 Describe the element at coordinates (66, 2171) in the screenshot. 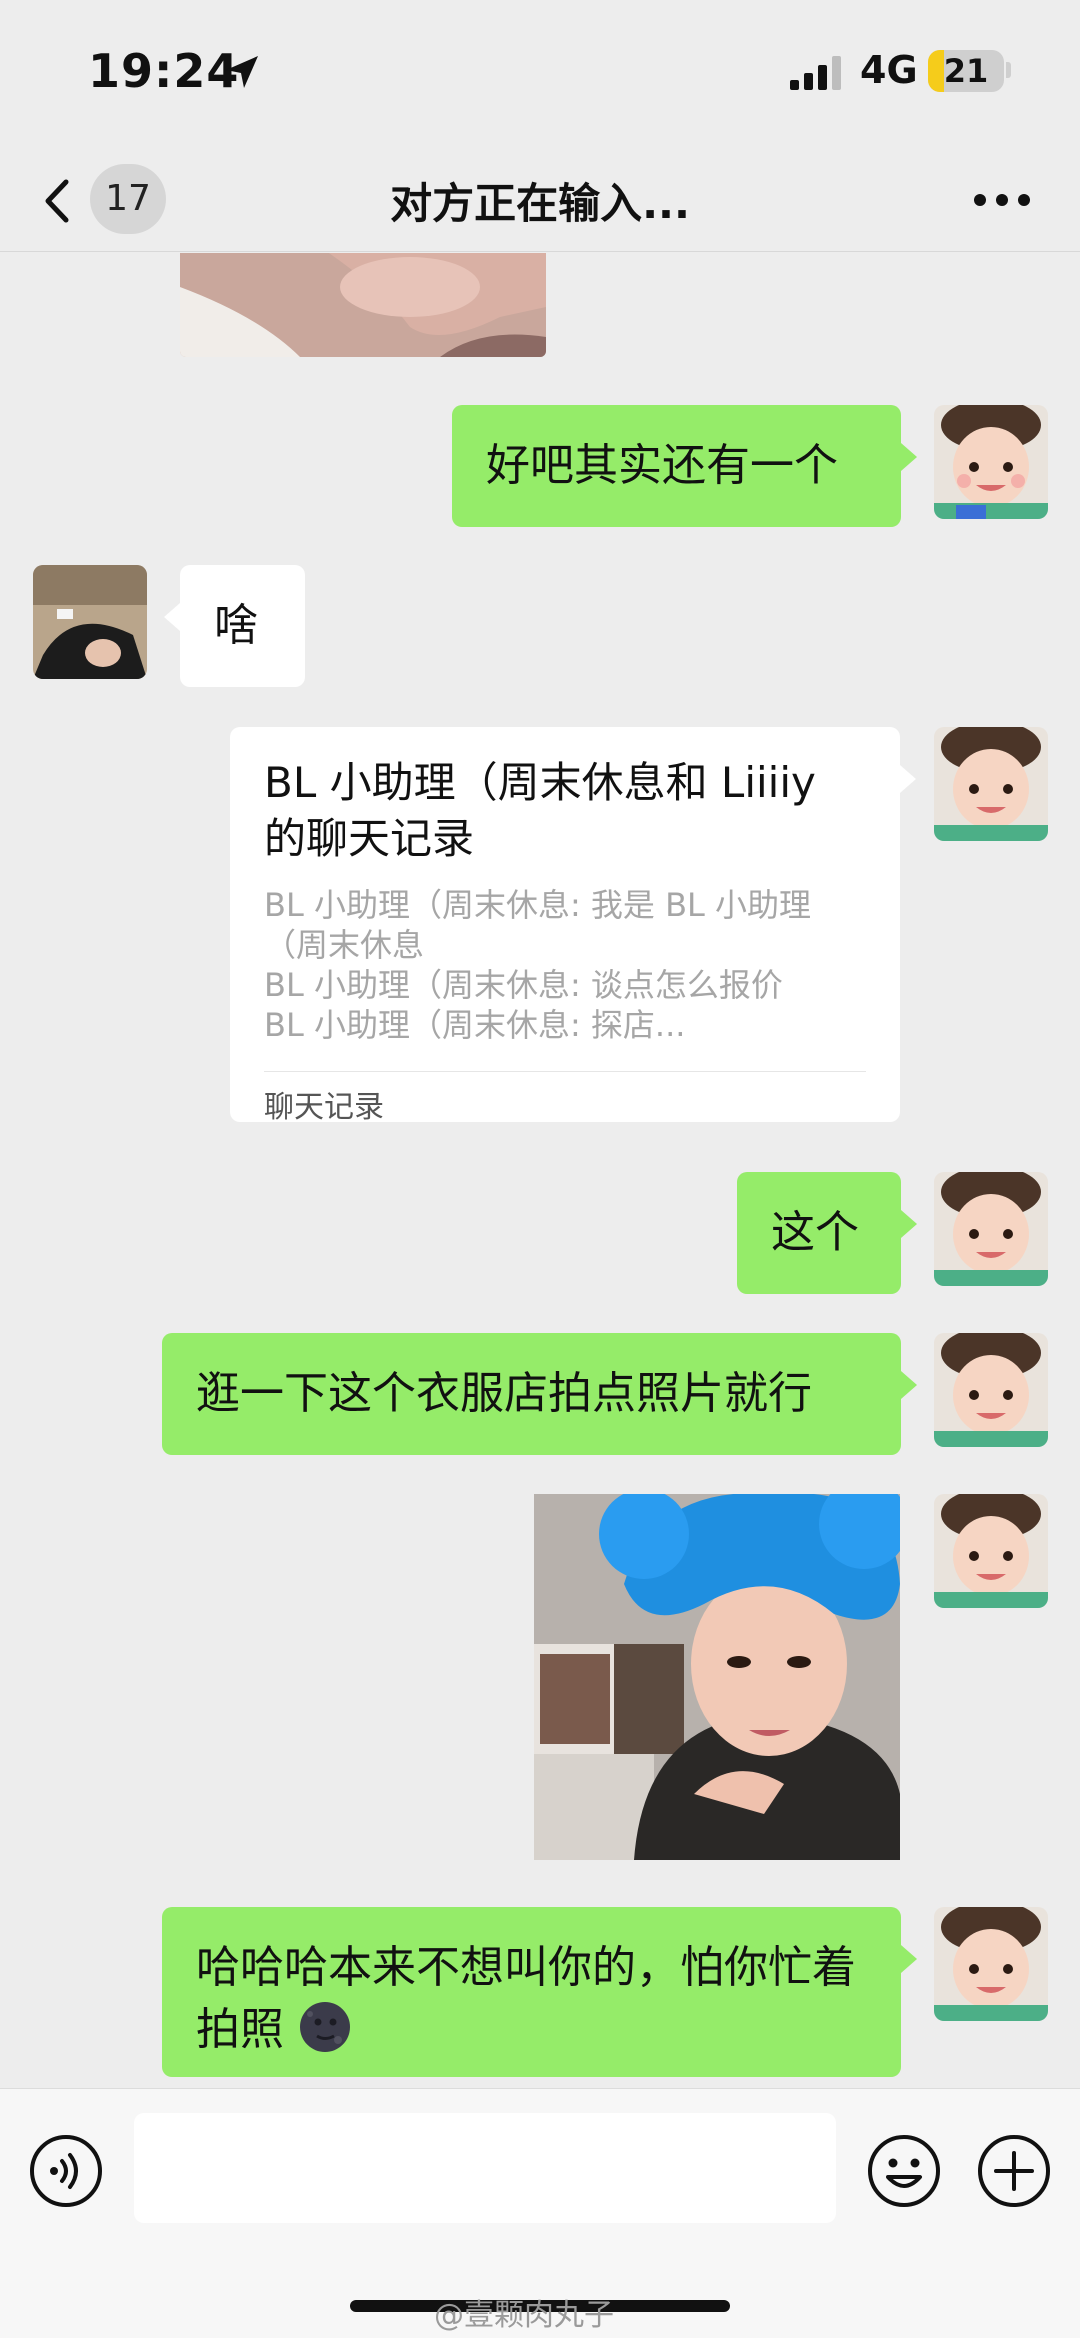

I see `voice-icon` at that location.